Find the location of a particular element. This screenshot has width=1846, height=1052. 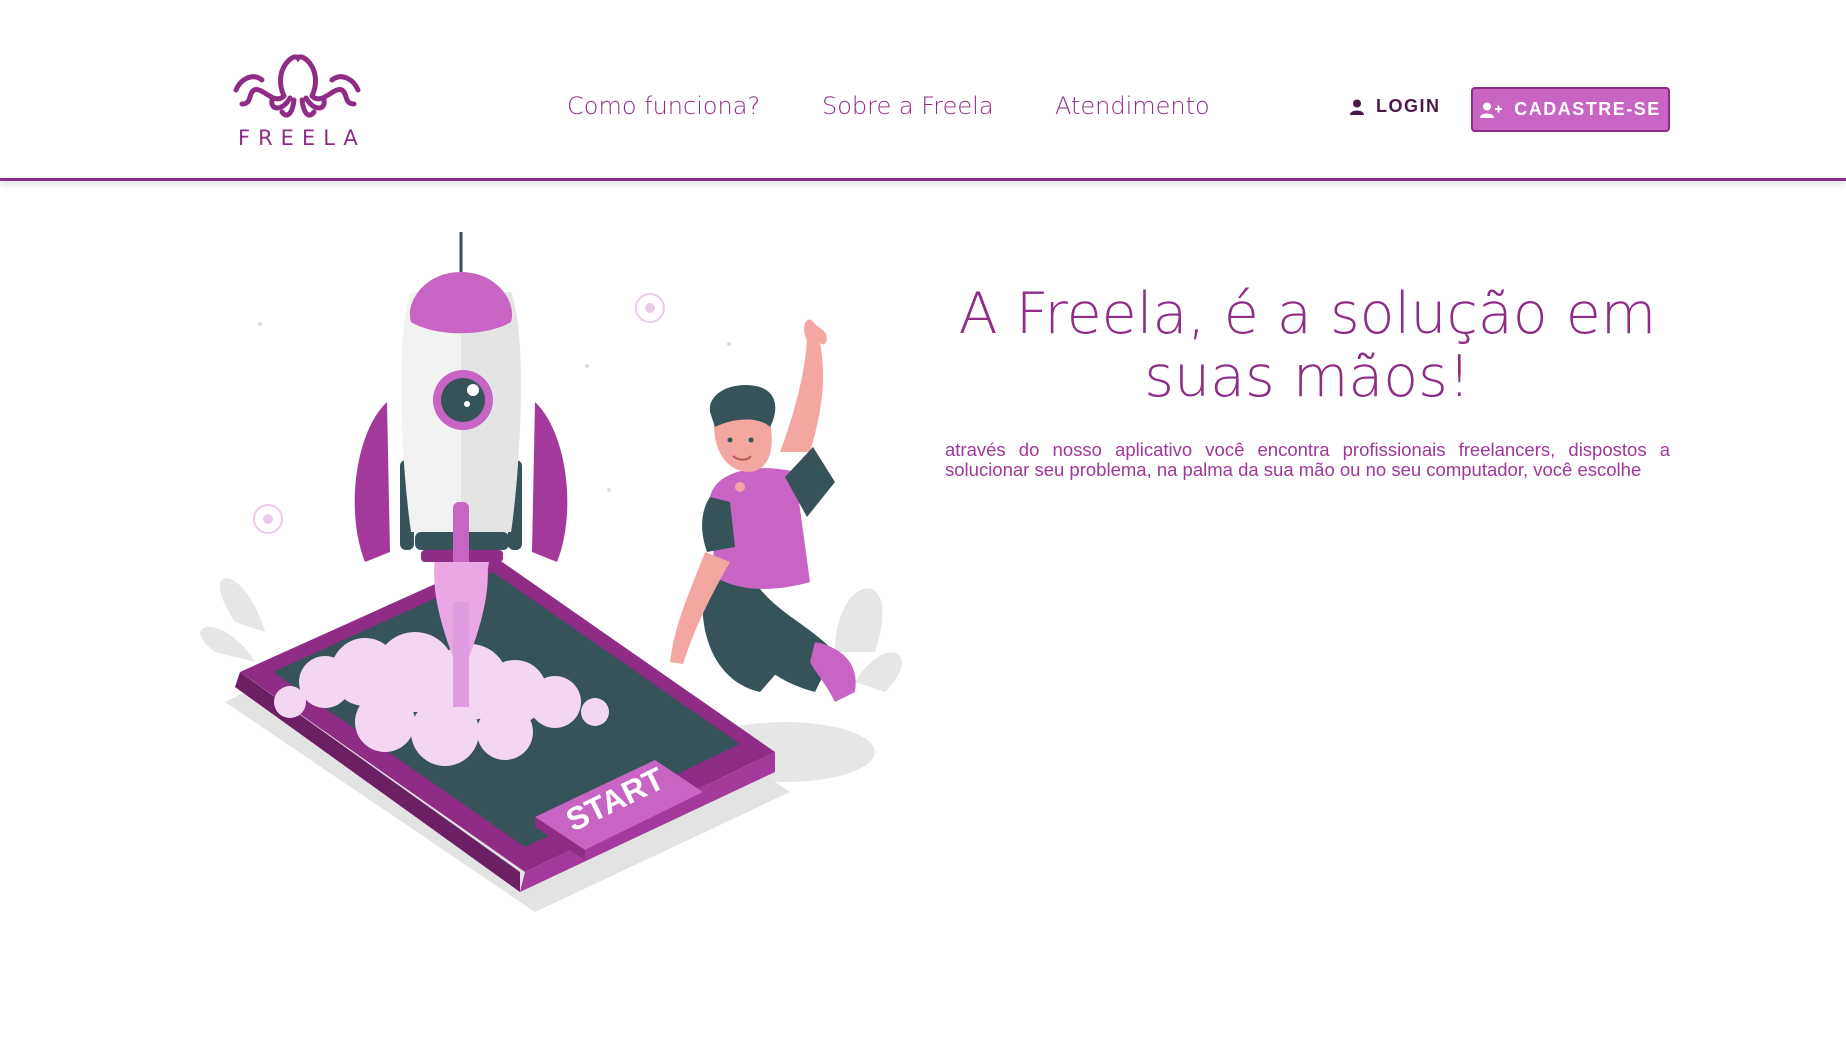

signup-label: CADASTRE-SE is located at coordinates (1587, 109).